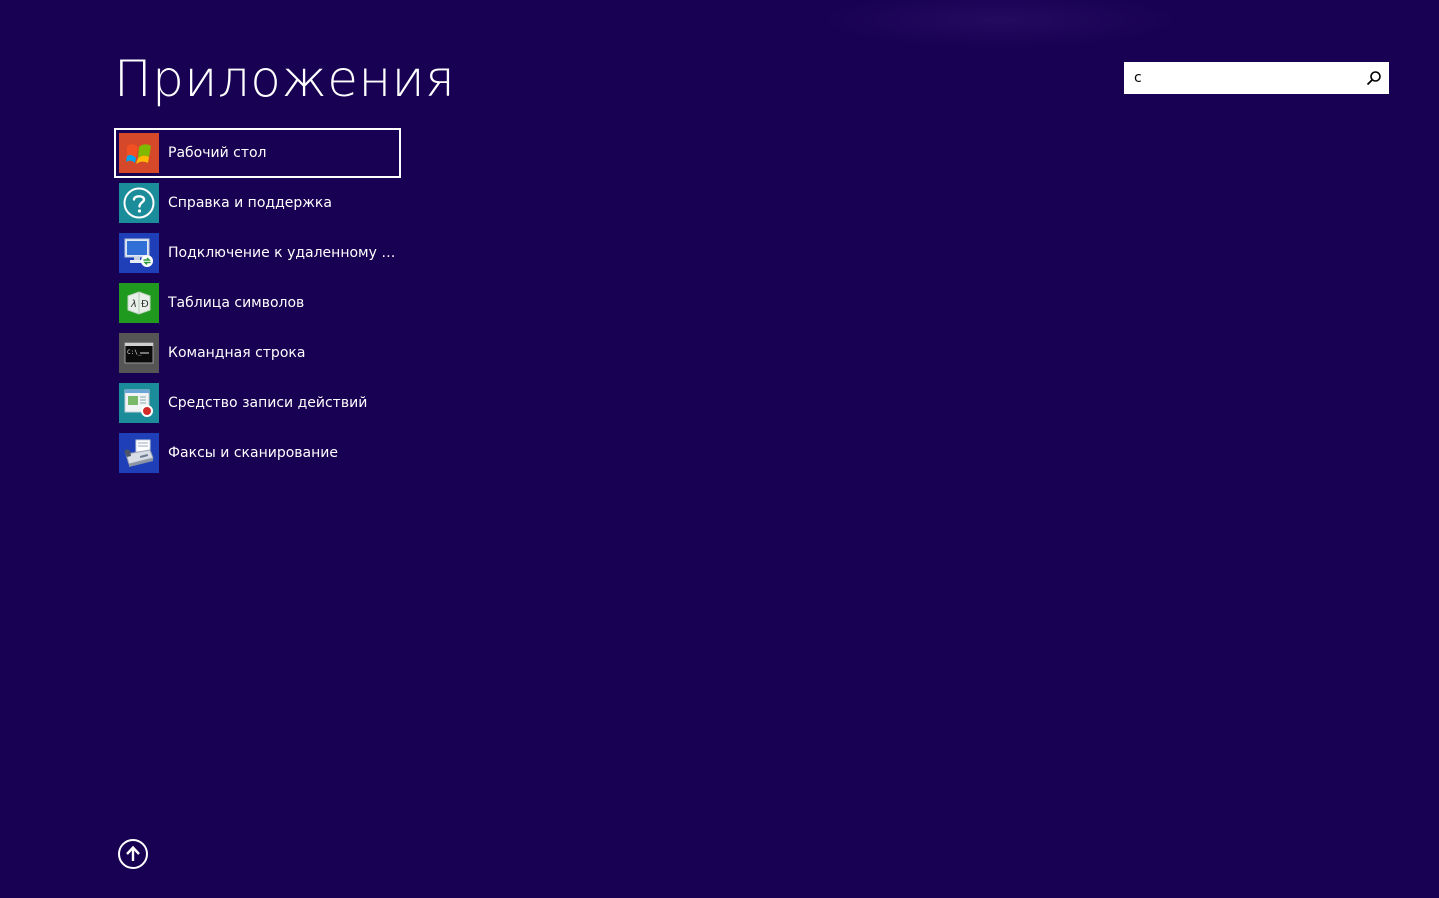  I want to click on app-item-character-map: λ Đ Таблица символов, so click(257, 303).